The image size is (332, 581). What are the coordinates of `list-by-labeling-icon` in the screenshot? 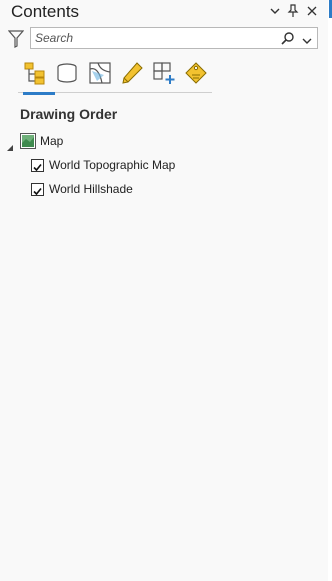 It's located at (196, 73).